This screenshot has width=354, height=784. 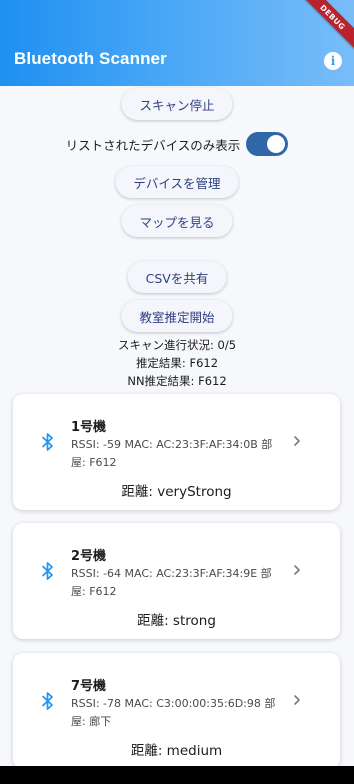 I want to click on info-icon: i, so click(x=333, y=61).